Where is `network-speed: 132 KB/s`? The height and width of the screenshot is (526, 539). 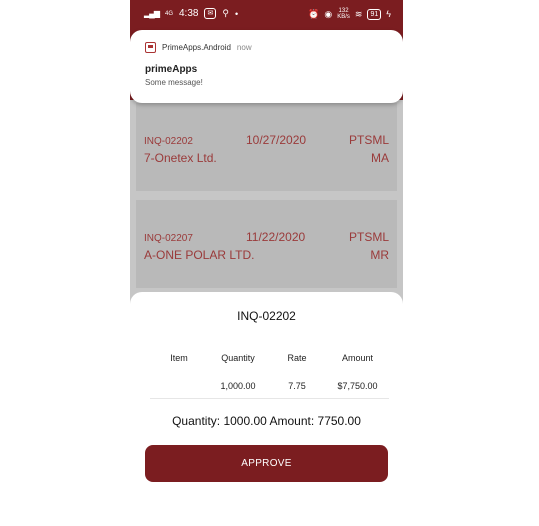
network-speed: 132 KB/s is located at coordinates (343, 14).